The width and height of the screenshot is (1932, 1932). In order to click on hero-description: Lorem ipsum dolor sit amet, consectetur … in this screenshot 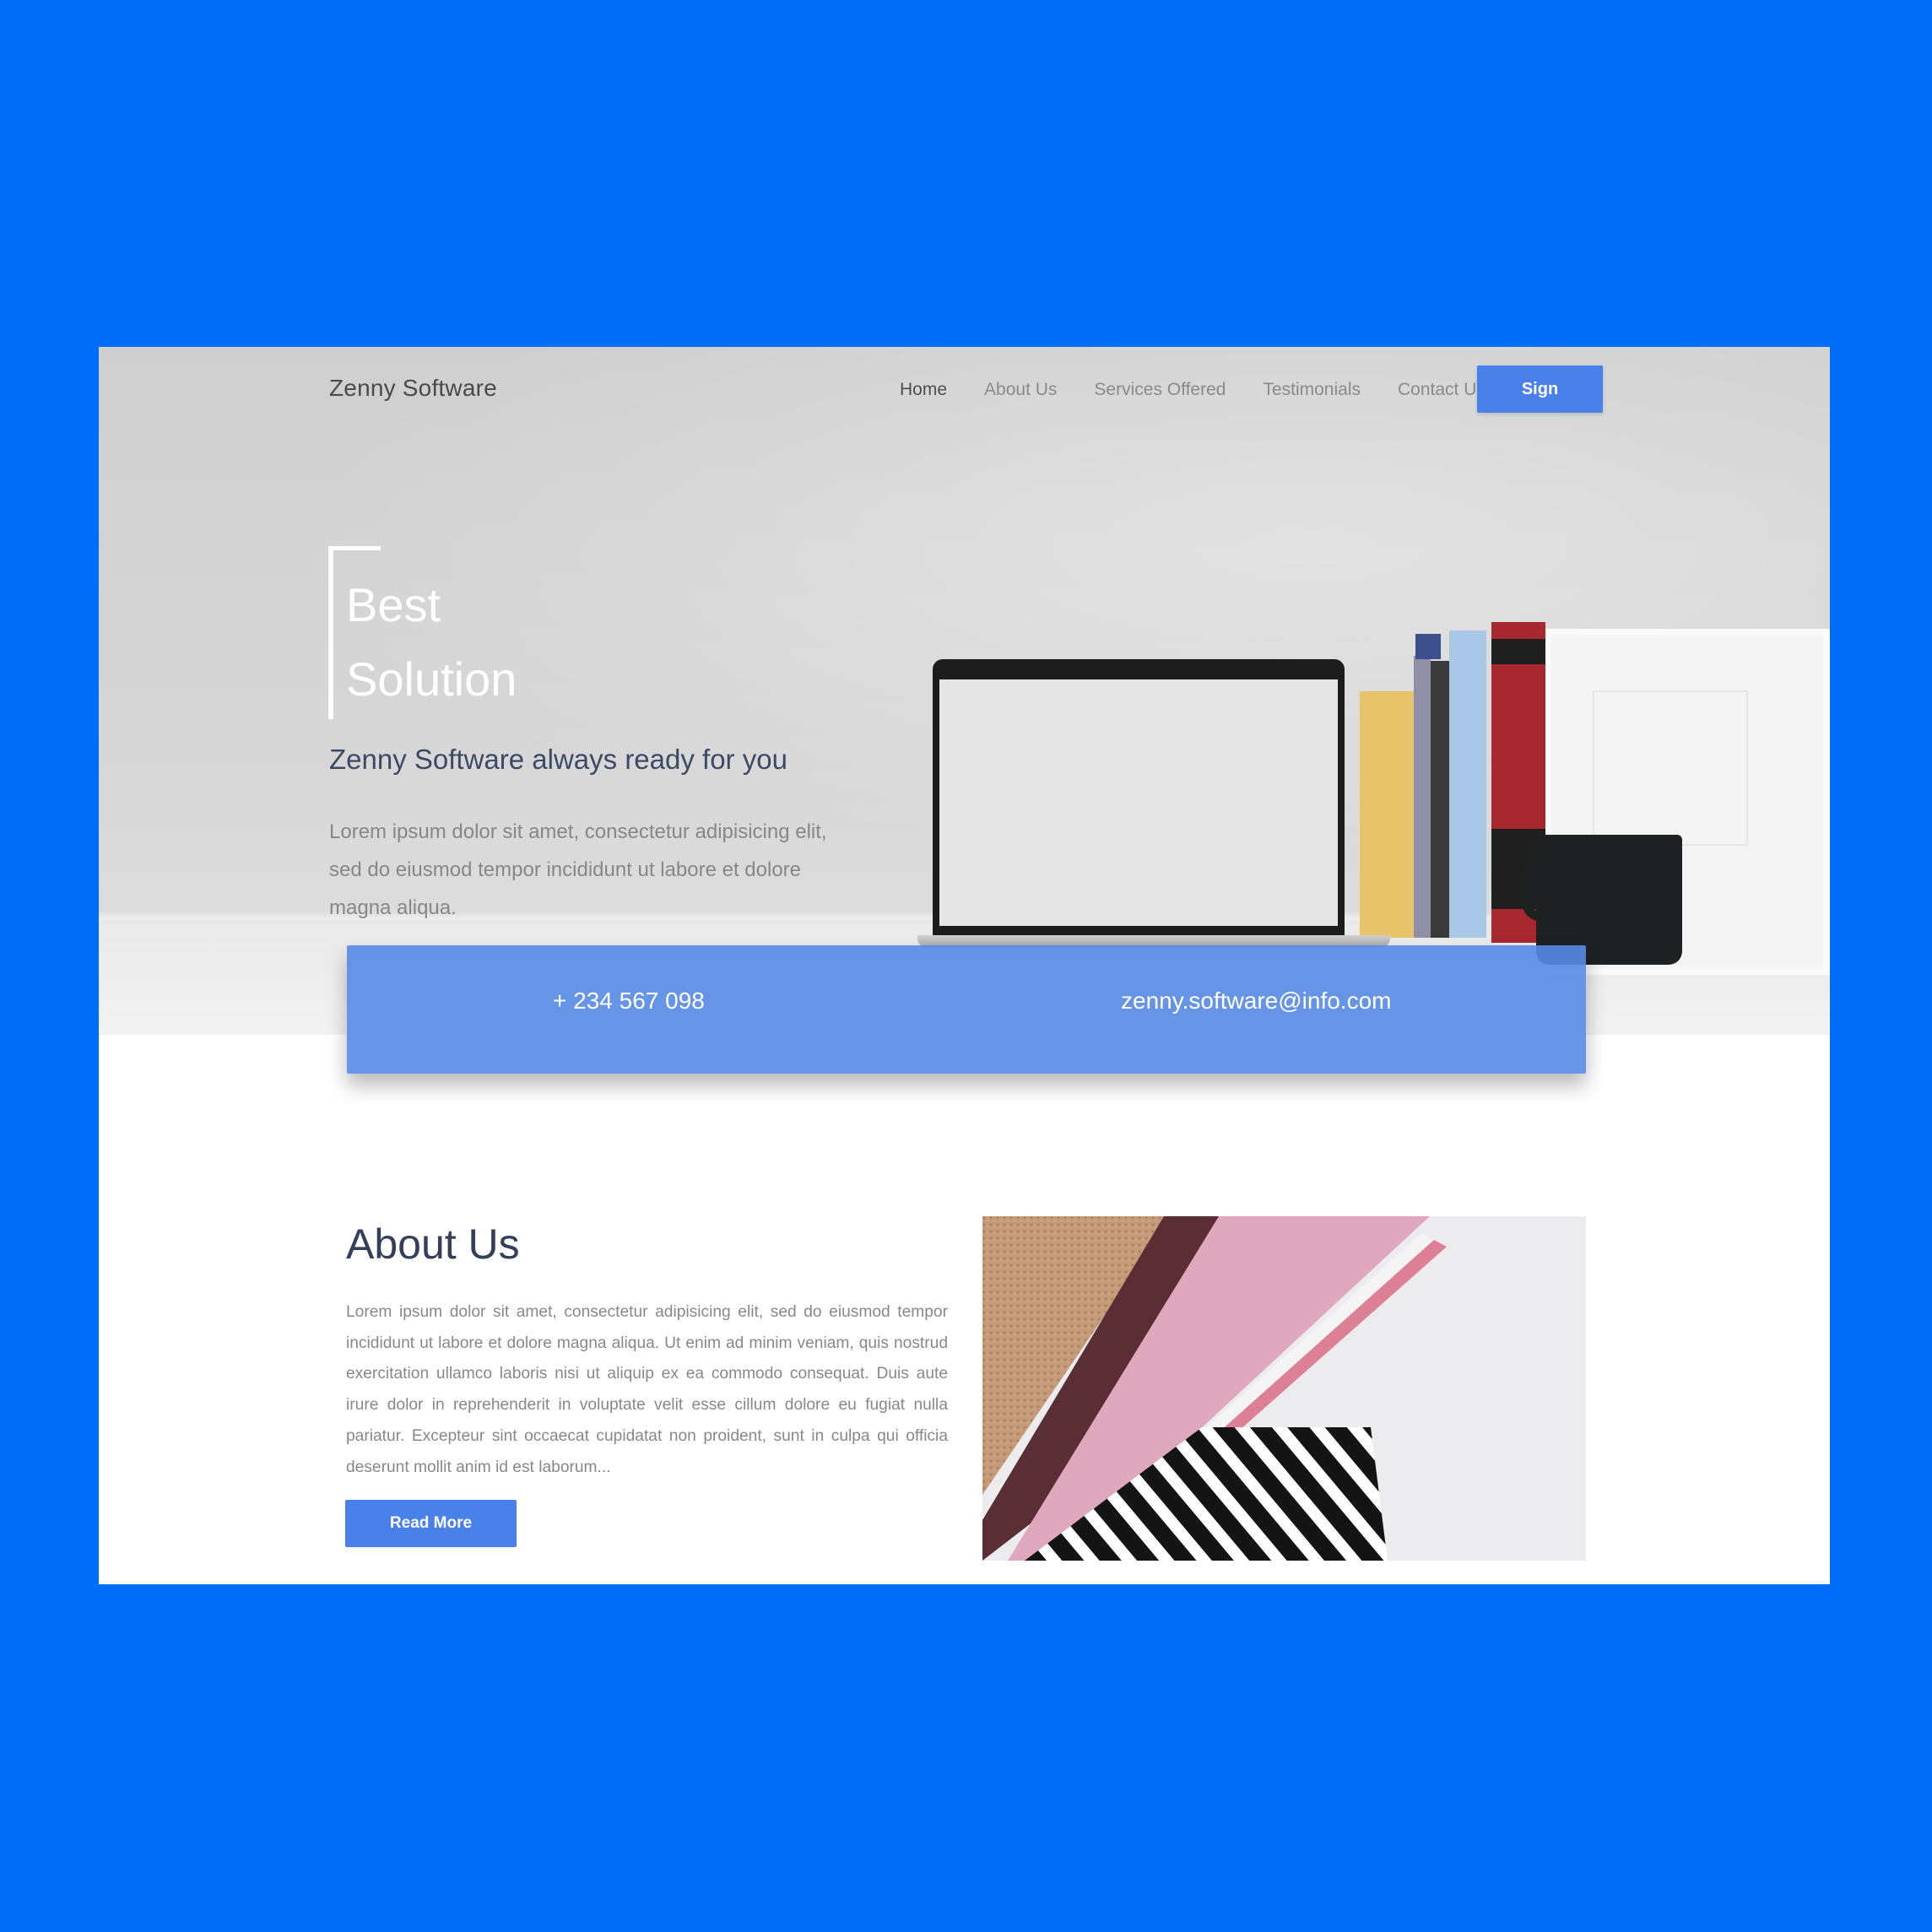, I will do `click(578, 869)`.